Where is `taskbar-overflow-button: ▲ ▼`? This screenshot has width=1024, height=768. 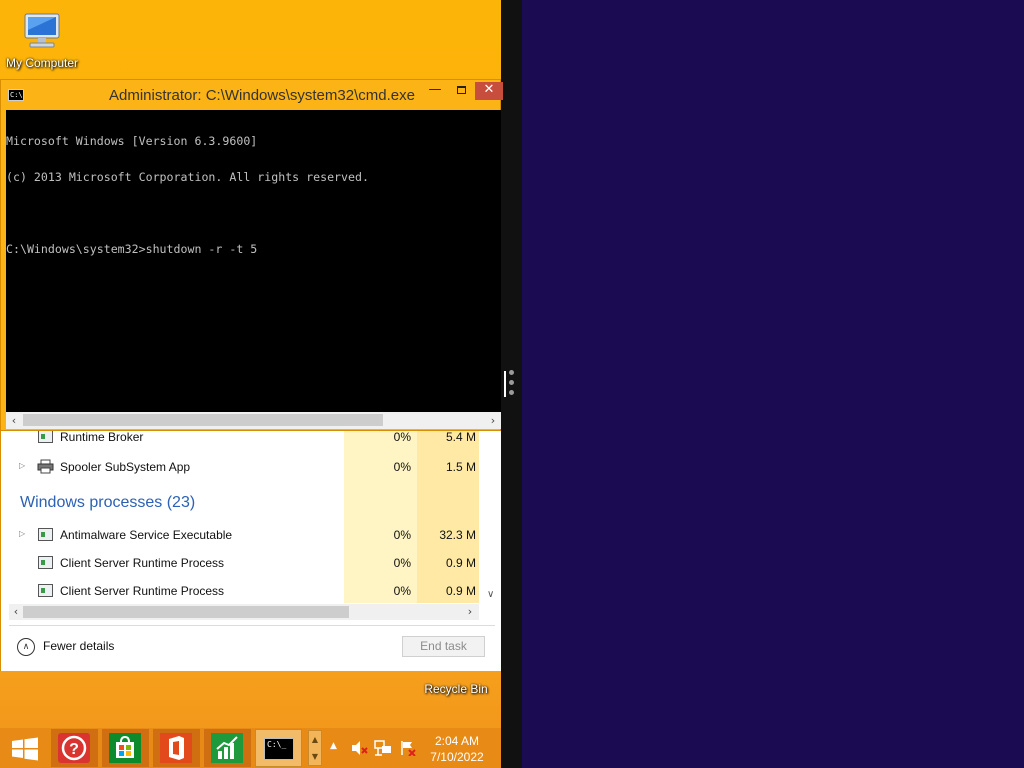
taskbar-overflow-button: ▲ ▼ is located at coordinates (315, 748).